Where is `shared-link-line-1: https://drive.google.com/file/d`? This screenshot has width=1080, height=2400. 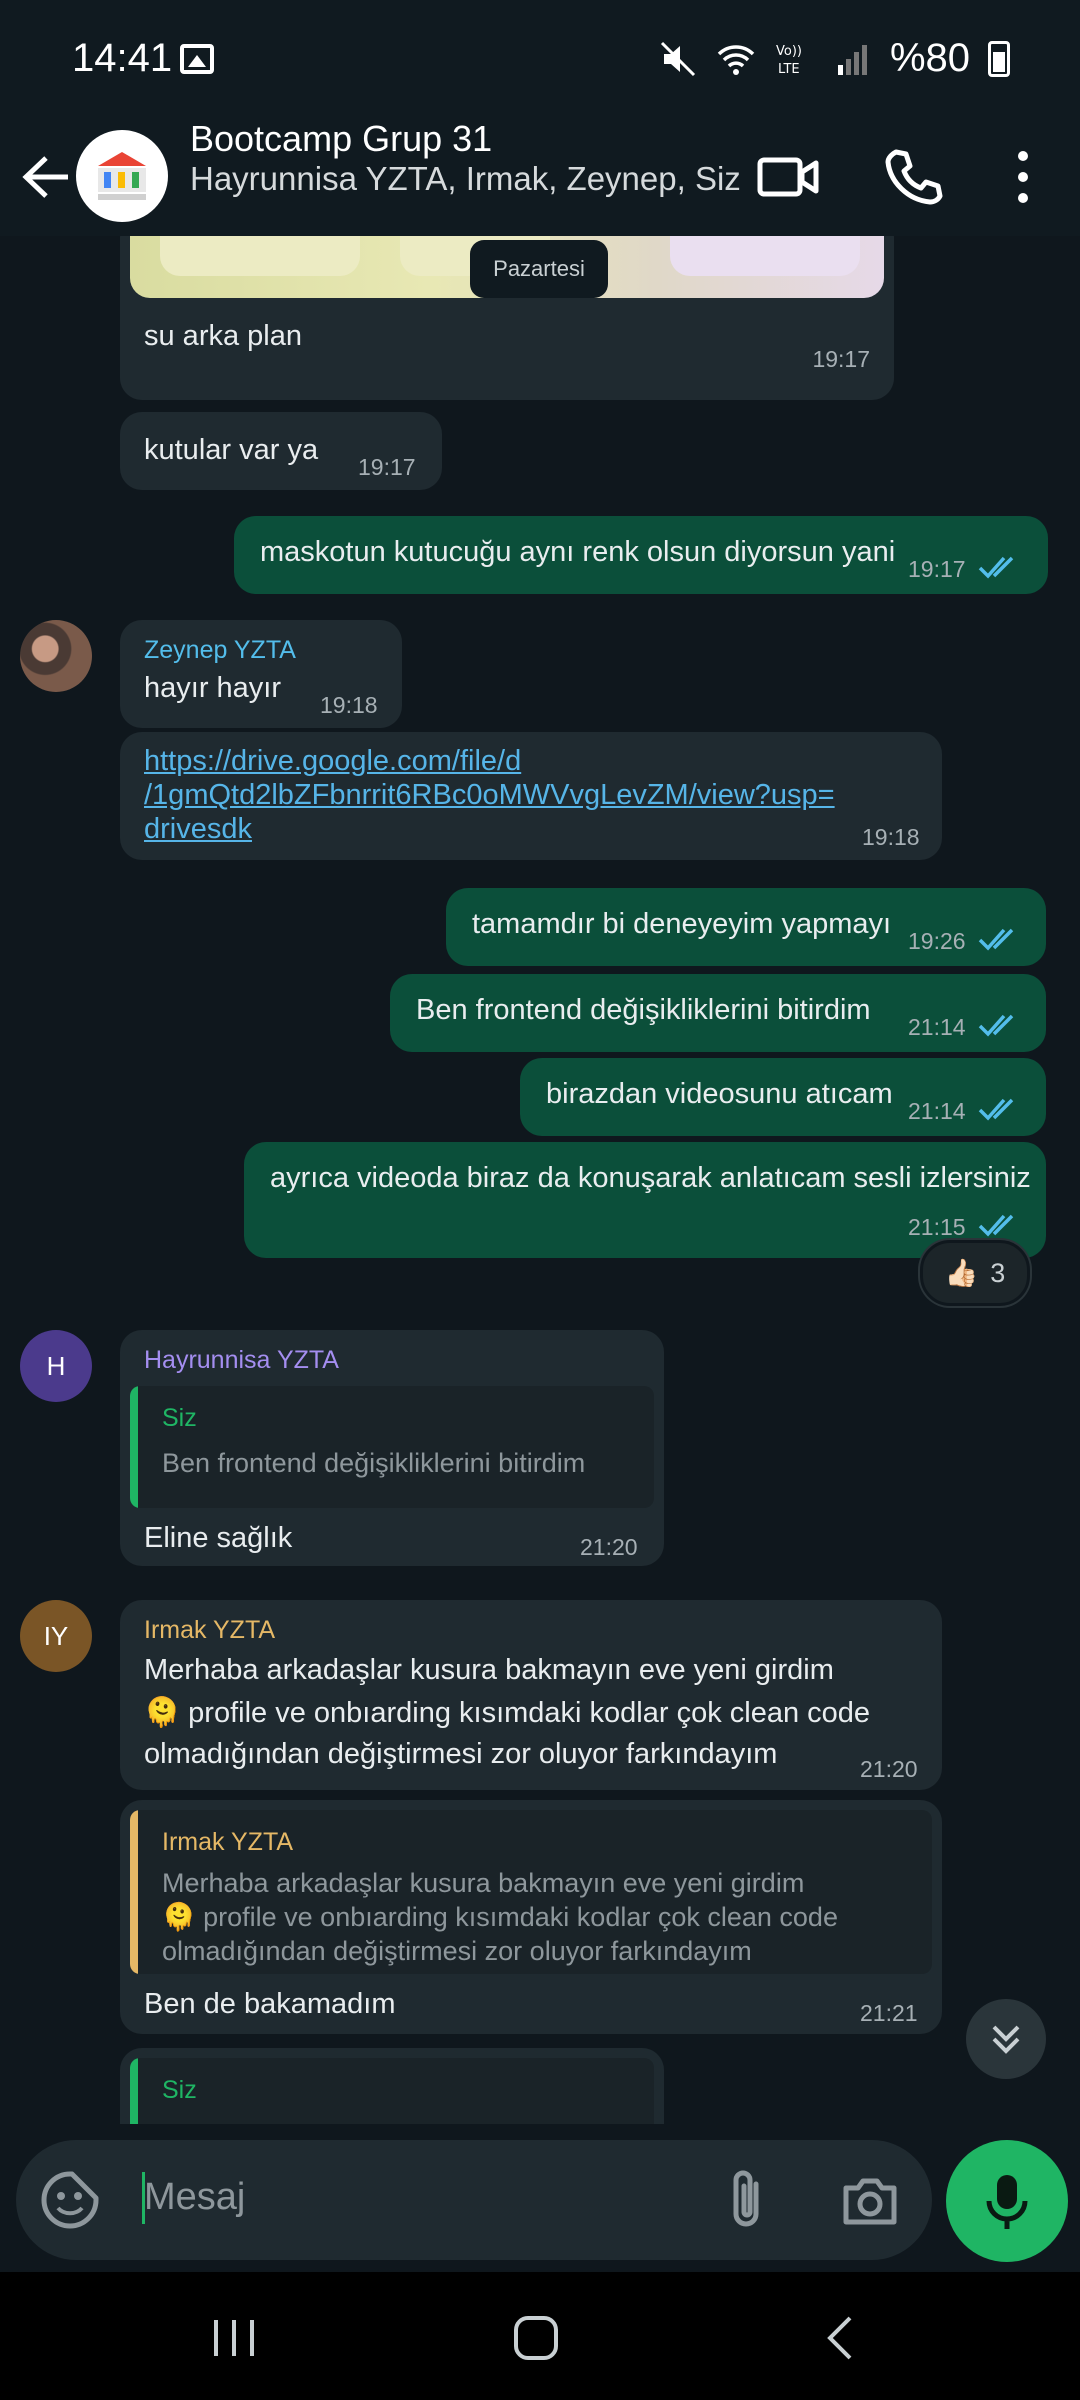
shared-link-line-1: https://drive.google.com/file/d is located at coordinates (332, 761).